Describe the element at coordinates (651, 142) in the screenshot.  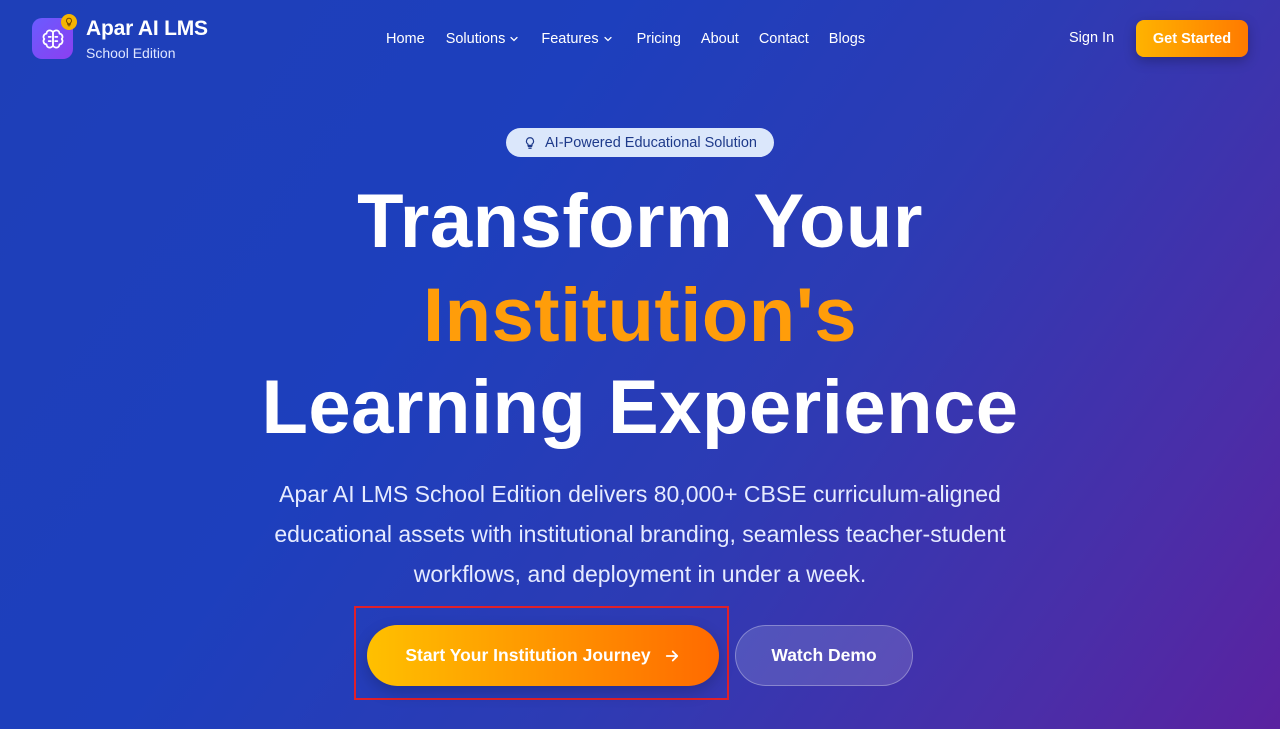
I see `badge-label: AI-Powered Educational Solution` at that location.